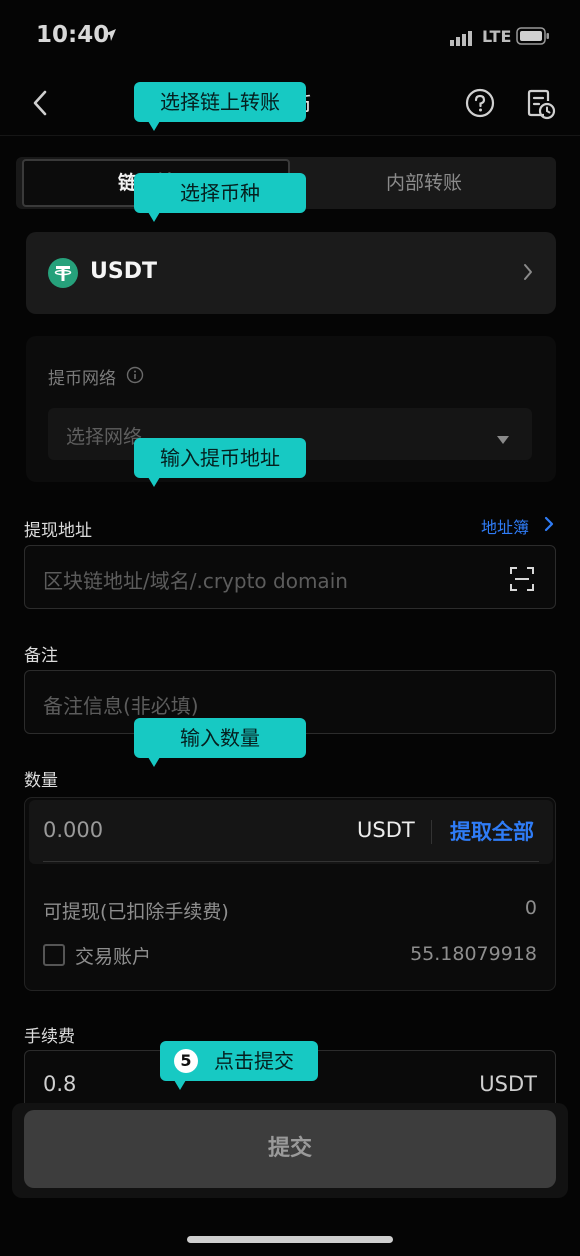 This screenshot has width=580, height=1256. Describe the element at coordinates (220, 738) in the screenshot. I see `tooltip-text: 输入数量` at that location.